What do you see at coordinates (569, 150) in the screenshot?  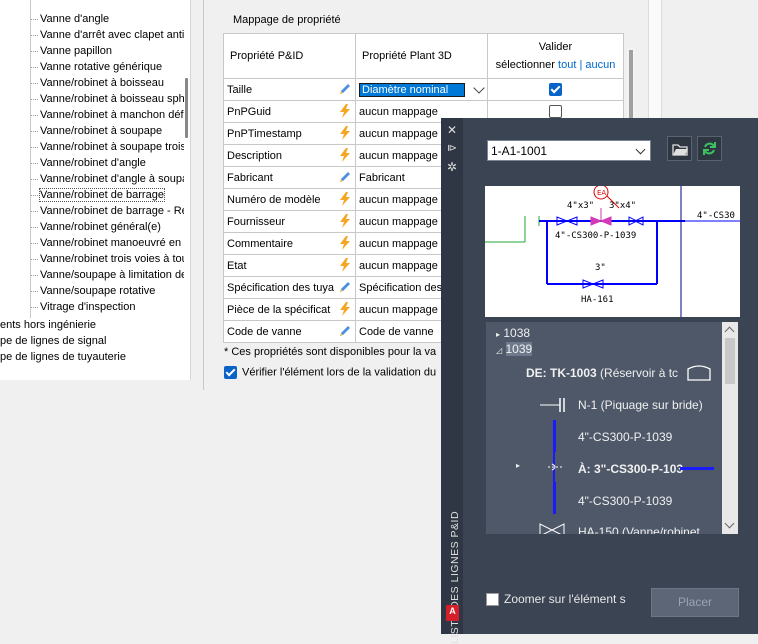 I see `line-number-combo: 1-A1-1001` at bounding box center [569, 150].